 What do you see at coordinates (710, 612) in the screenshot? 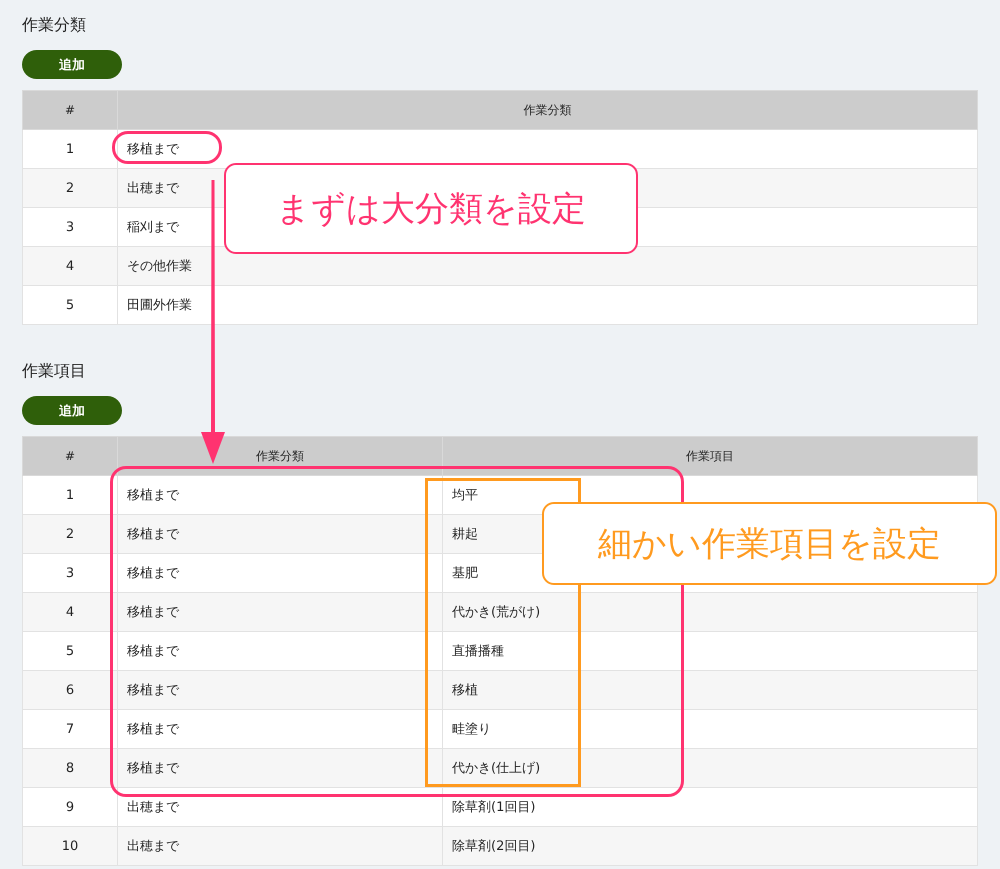
I see `table-cell: 代かき(荒がけ)` at bounding box center [710, 612].